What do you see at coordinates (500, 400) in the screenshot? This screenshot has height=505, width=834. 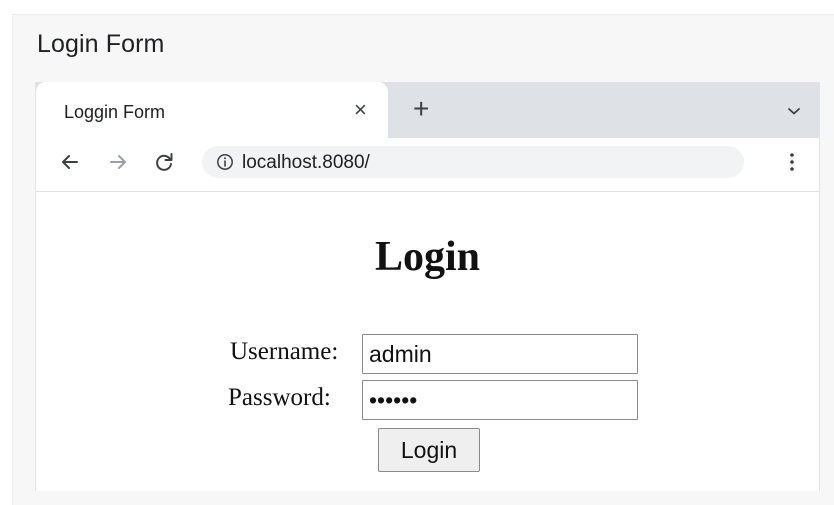 I see `password-input` at bounding box center [500, 400].